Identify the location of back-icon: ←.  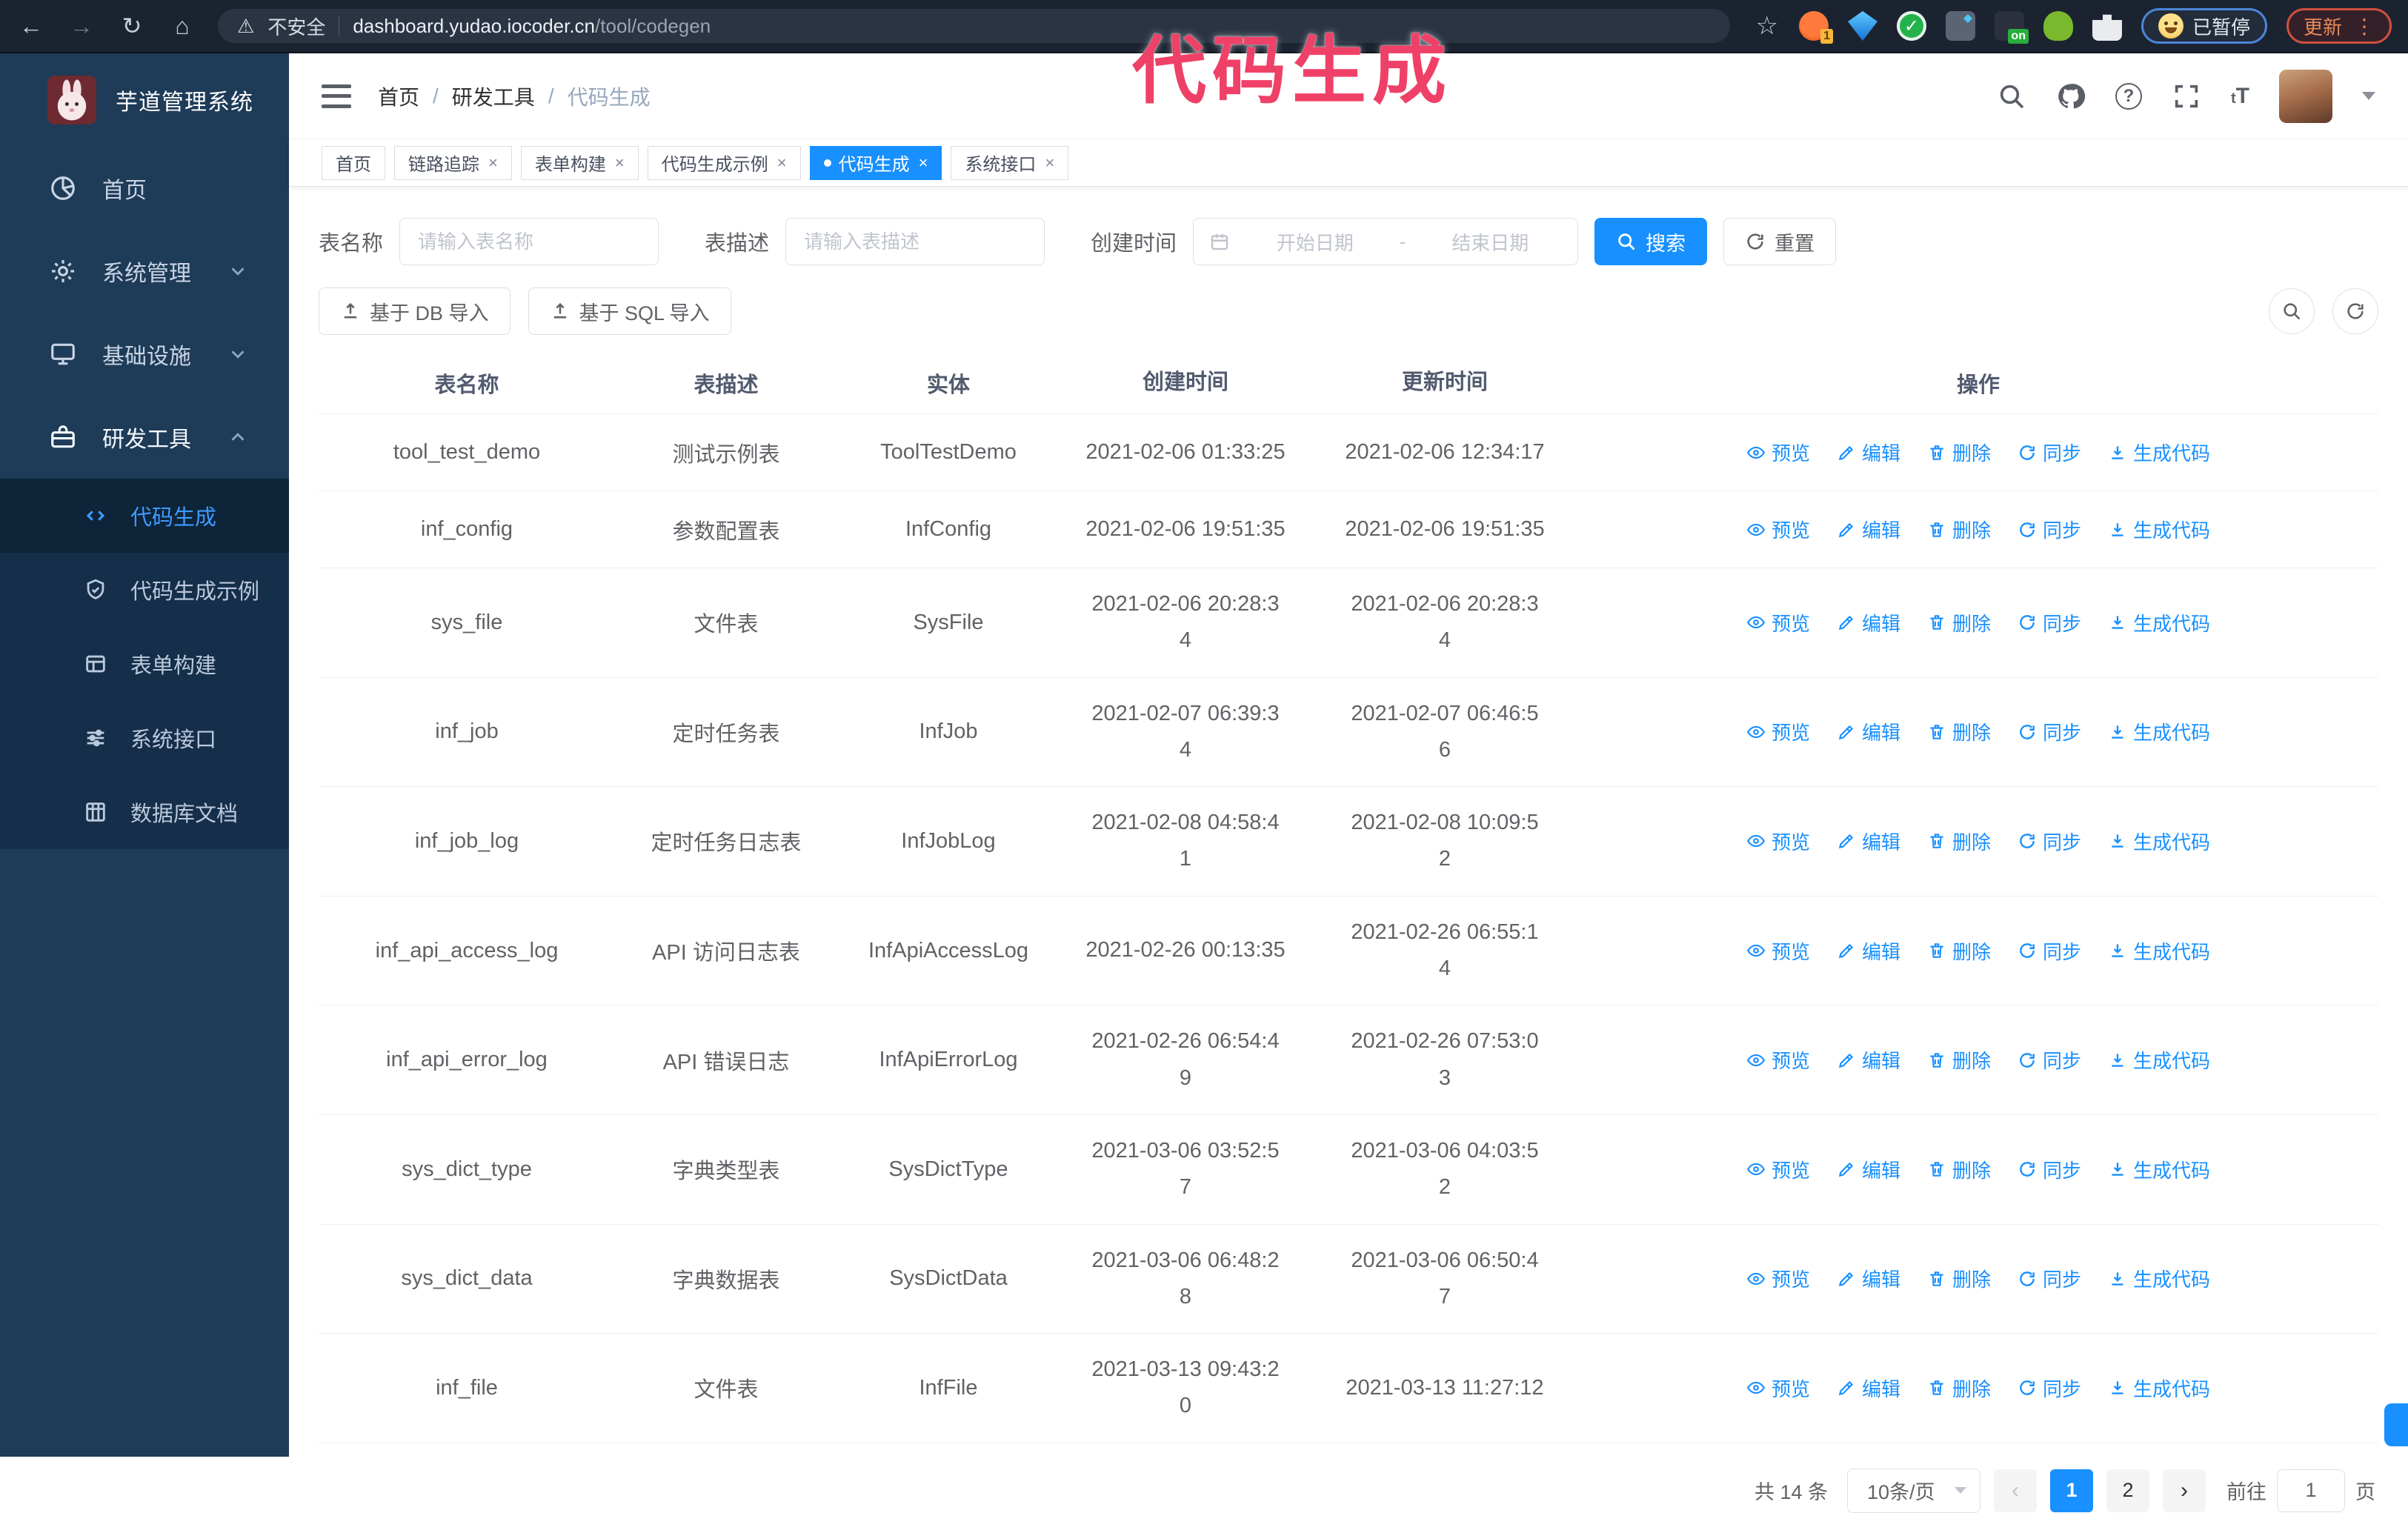
(31, 26).